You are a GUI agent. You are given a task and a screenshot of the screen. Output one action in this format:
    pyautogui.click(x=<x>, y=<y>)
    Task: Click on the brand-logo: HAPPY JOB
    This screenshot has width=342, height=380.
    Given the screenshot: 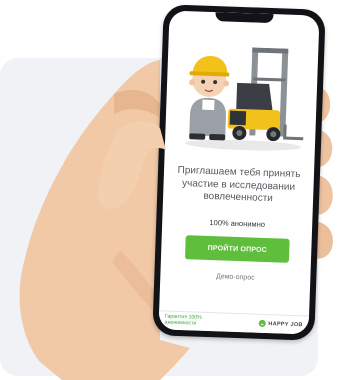 What is the action you would take?
    pyautogui.click(x=280, y=324)
    